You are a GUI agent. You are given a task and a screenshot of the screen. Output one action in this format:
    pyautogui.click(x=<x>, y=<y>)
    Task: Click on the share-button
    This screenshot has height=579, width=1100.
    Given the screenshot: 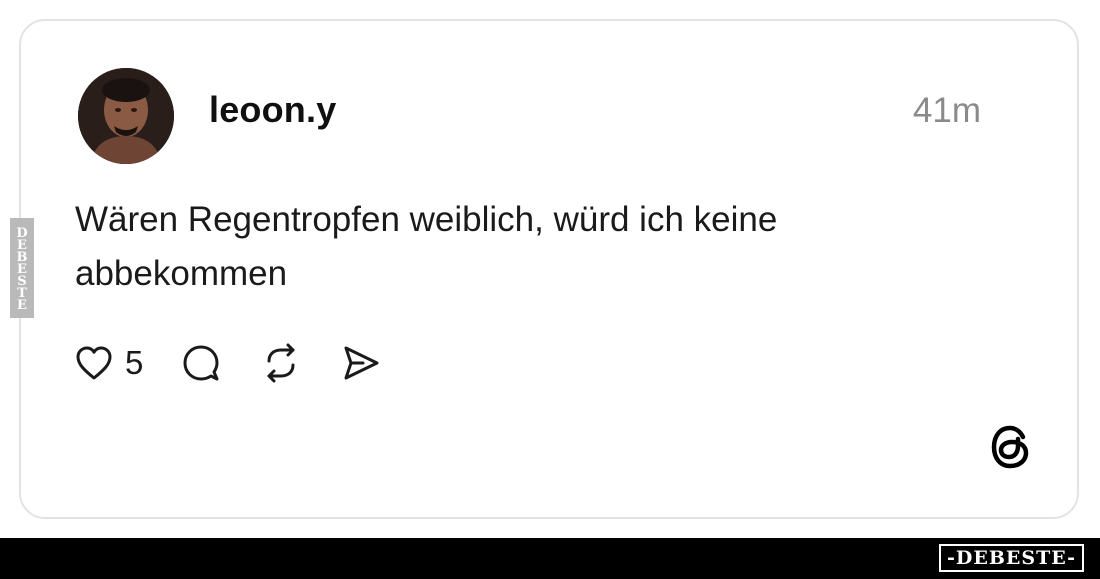 What is the action you would take?
    pyautogui.click(x=361, y=363)
    